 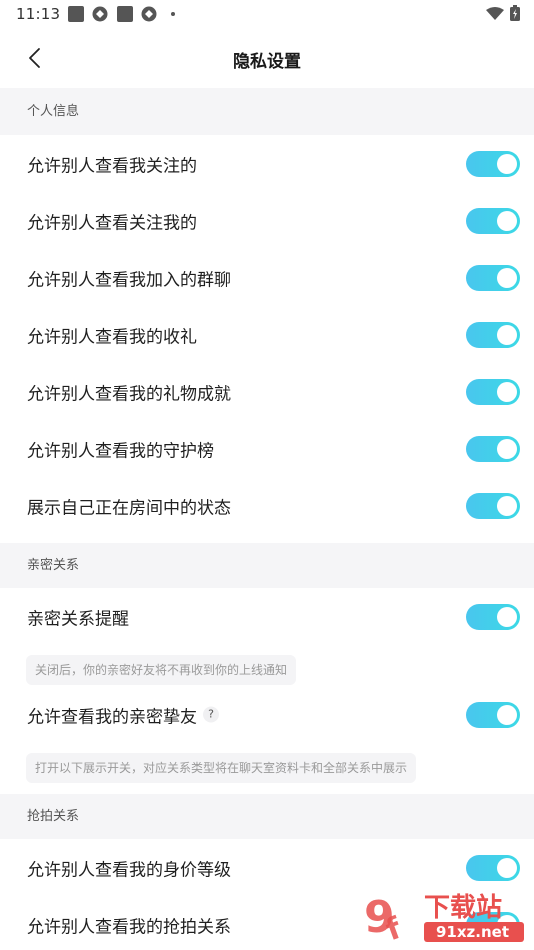 I want to click on section-header-personal-info: 个人信息, so click(x=267, y=111).